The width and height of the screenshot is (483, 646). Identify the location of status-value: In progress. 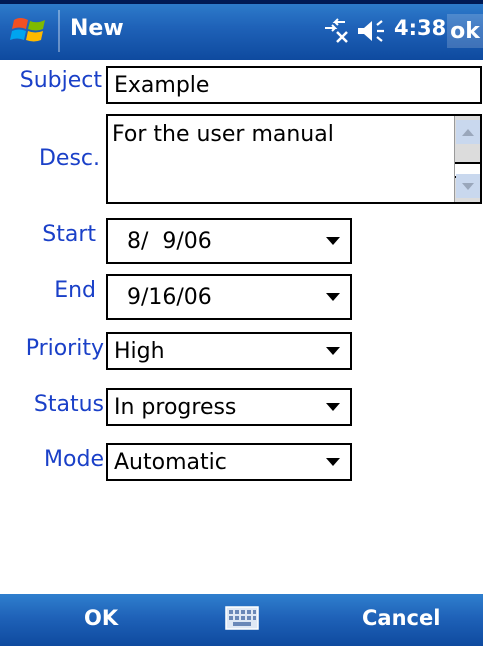
(175, 407).